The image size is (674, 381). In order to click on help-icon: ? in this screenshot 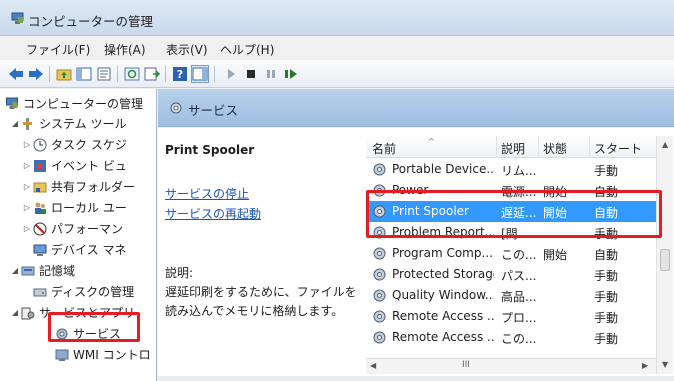, I will do `click(180, 74)`.